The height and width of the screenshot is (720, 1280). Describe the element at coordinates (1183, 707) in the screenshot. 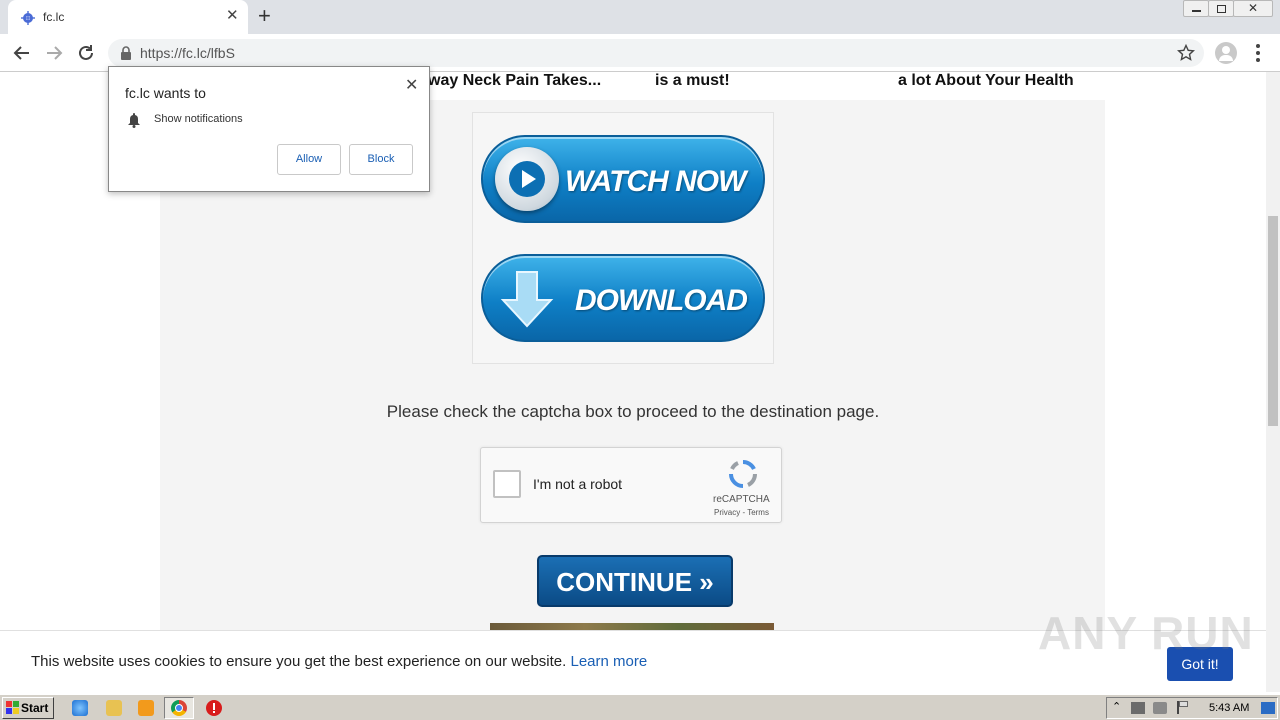

I see `action-center-flag-icon` at that location.